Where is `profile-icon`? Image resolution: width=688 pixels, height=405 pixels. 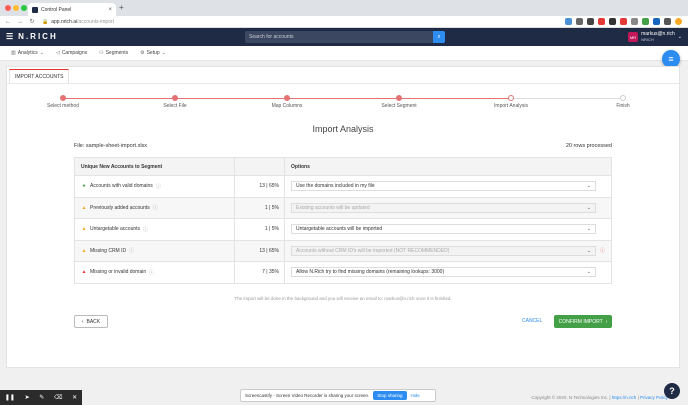
profile-icon is located at coordinates (678, 21).